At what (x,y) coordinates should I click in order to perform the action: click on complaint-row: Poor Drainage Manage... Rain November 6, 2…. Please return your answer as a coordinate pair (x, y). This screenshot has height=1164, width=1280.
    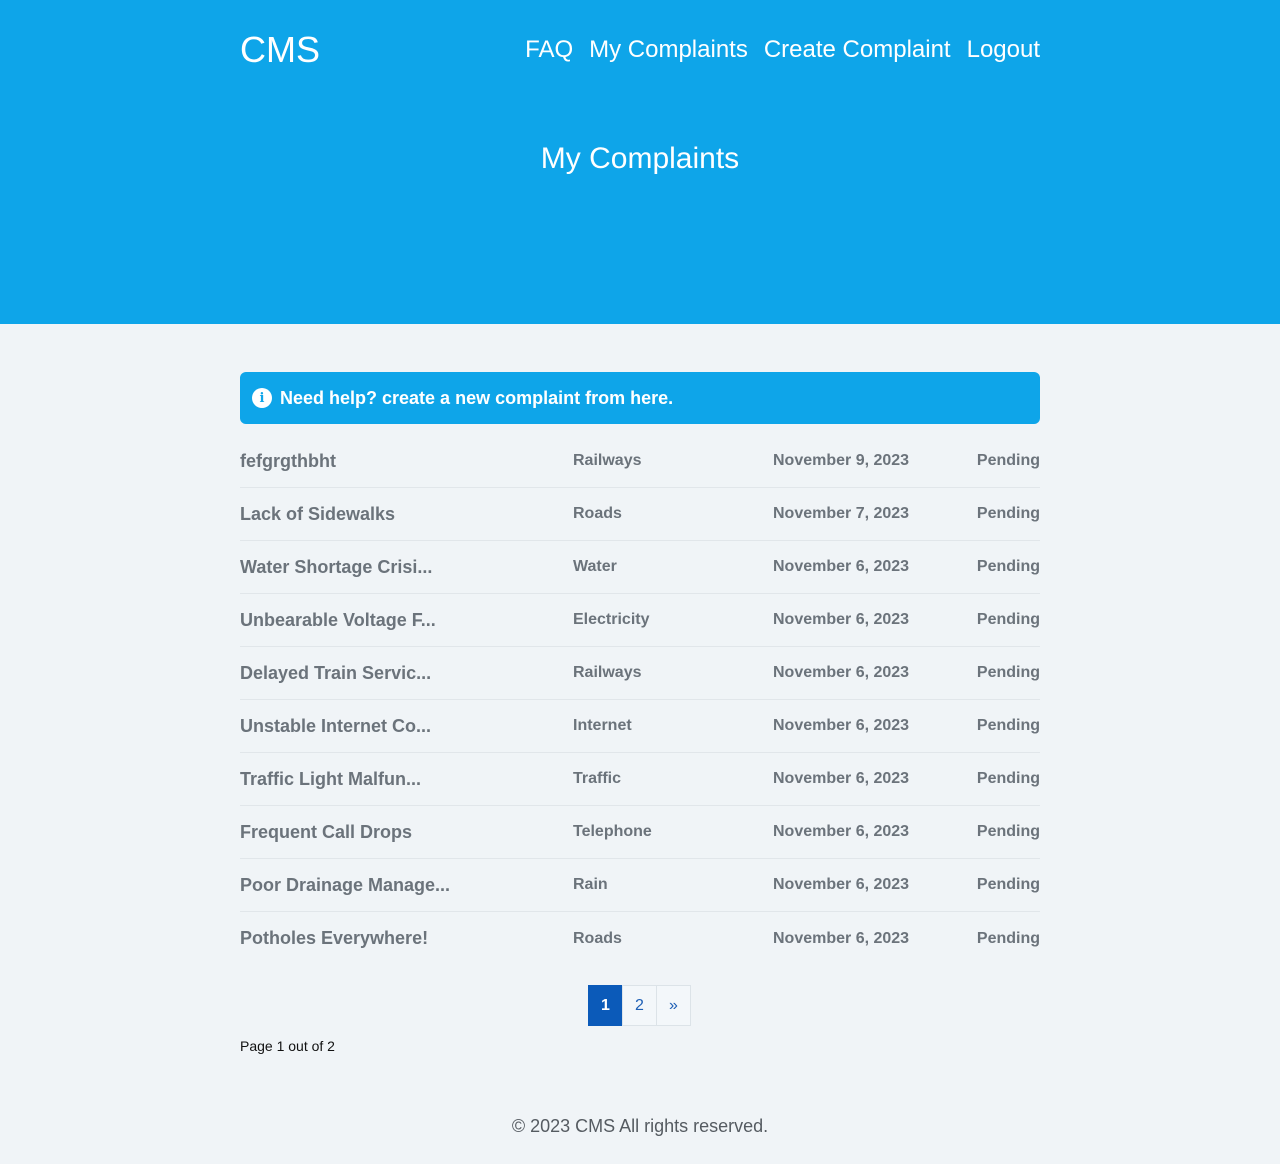
    Looking at the image, I should click on (640, 885).